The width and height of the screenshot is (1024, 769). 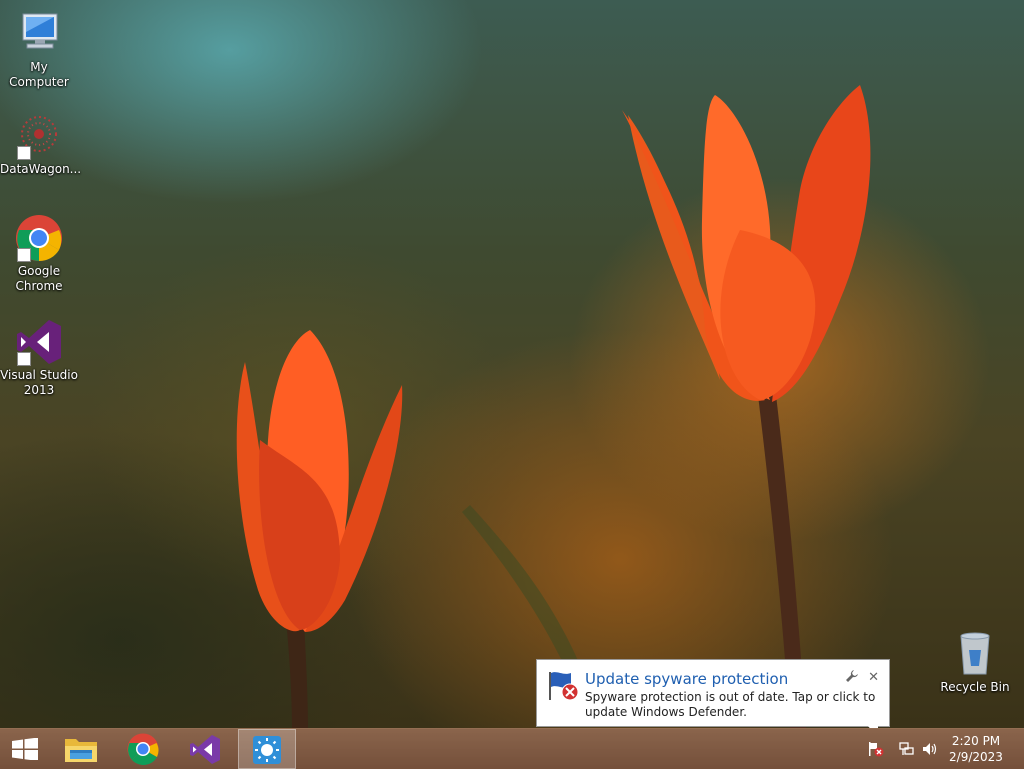 What do you see at coordinates (873, 677) in the screenshot?
I see `close-icon: ✕` at bounding box center [873, 677].